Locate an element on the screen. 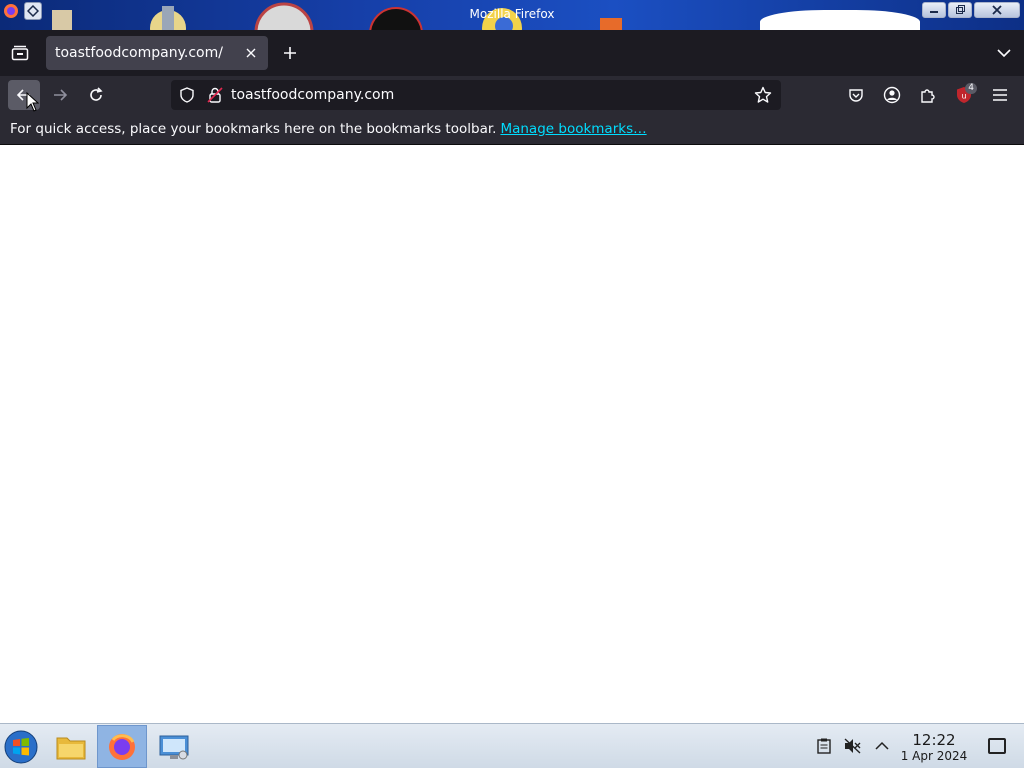 Image resolution: width=1024 pixels, height=768 pixels. app-menu-button is located at coordinates (1000, 95).